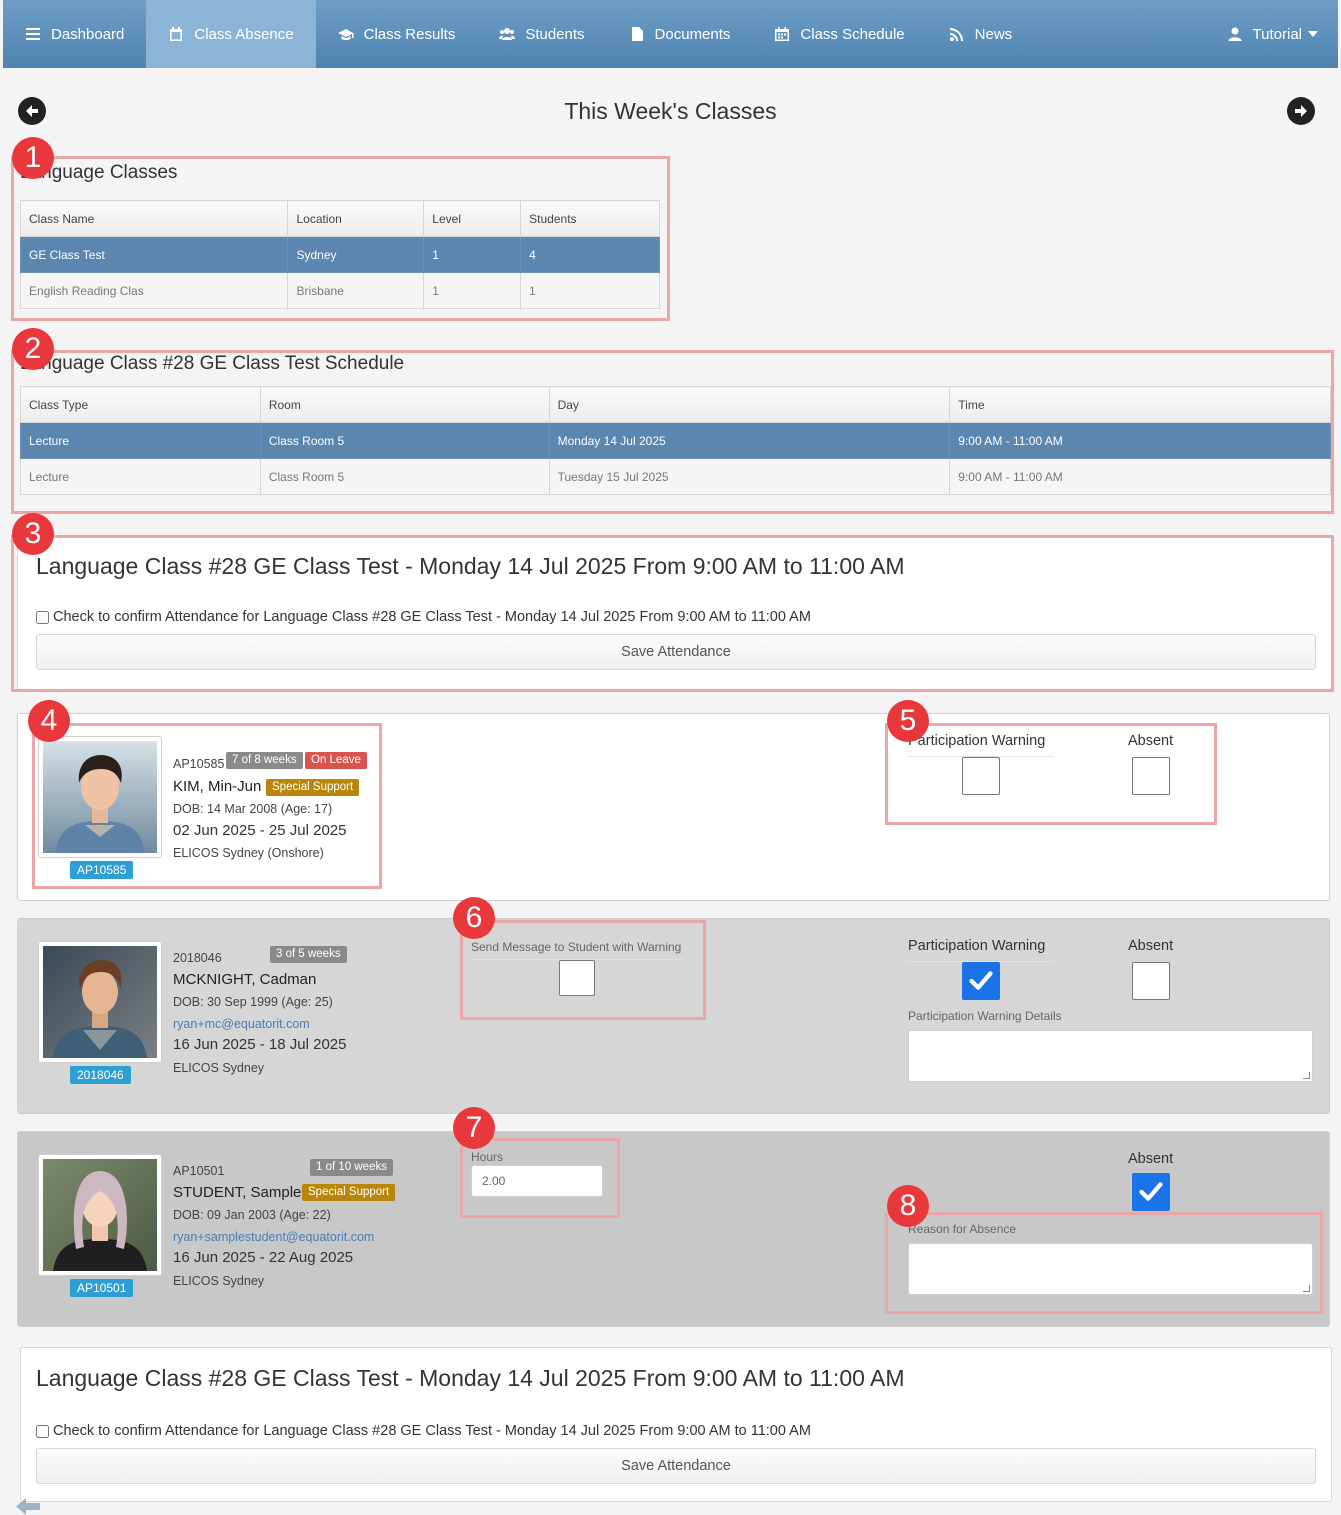  Describe the element at coordinates (852, 34) in the screenshot. I see `nav-label: Class Schedule` at that location.